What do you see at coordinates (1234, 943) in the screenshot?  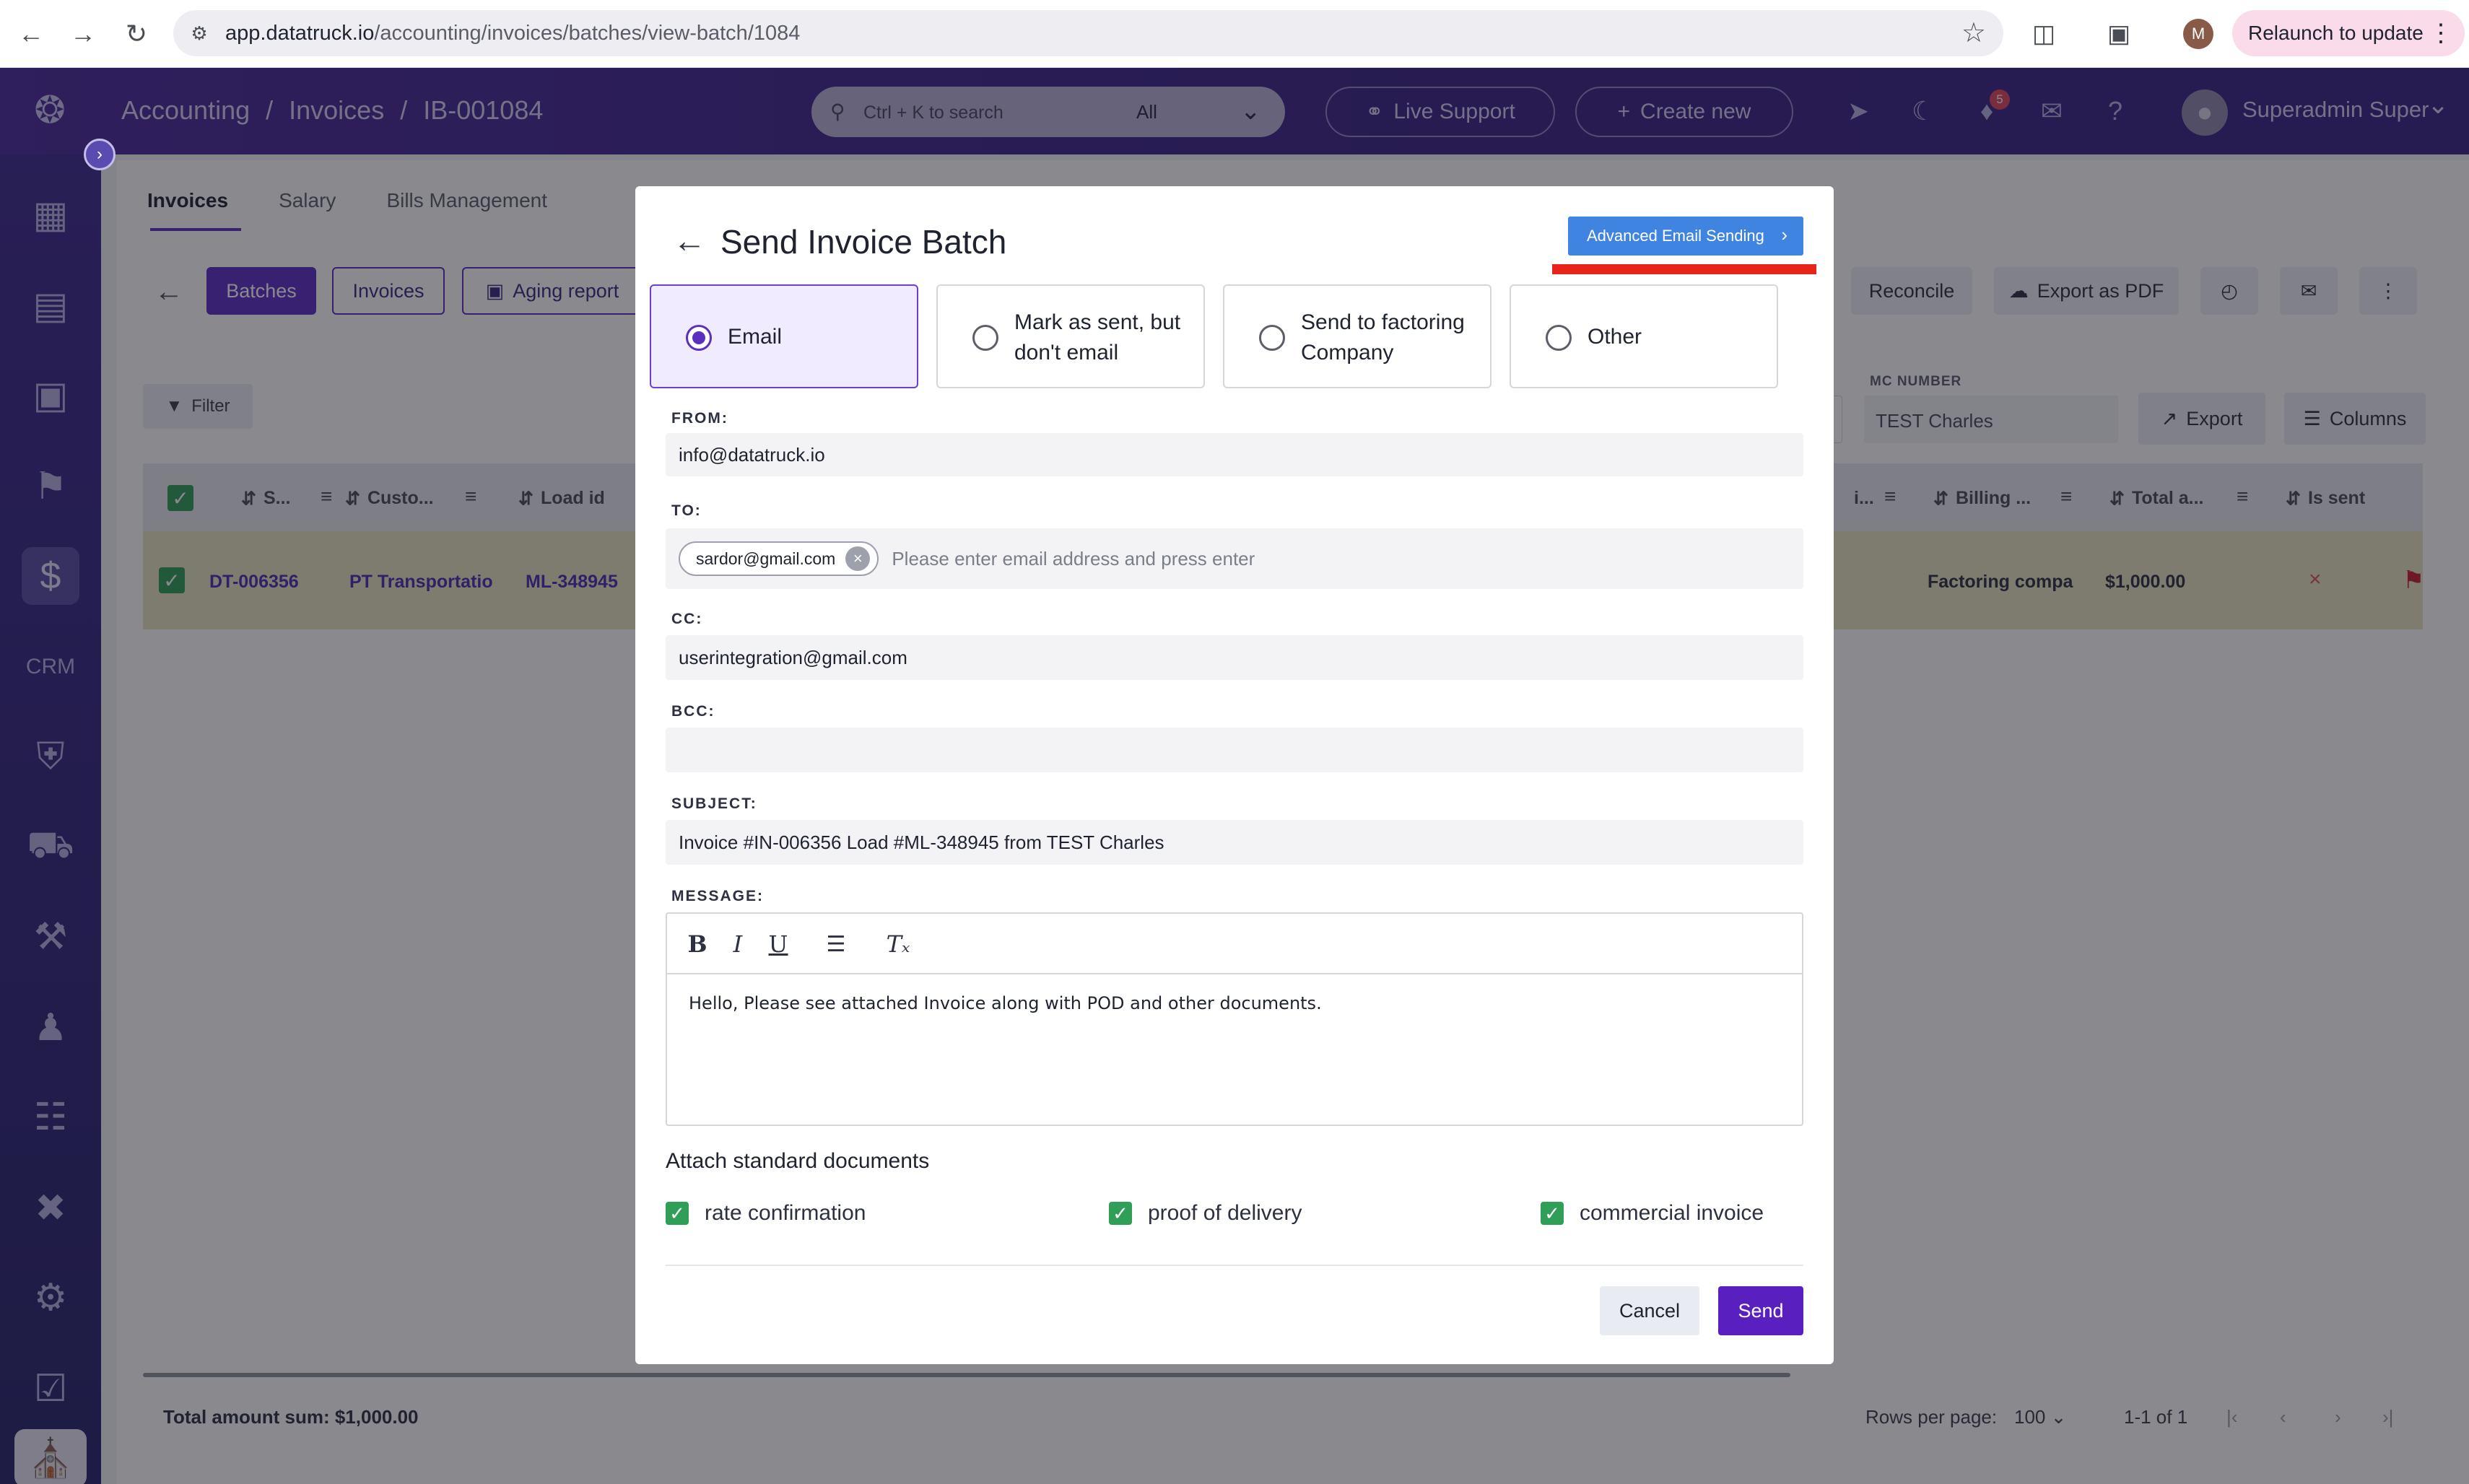 I see `message-editor-toolbar: B I U ☰ Tₓ` at bounding box center [1234, 943].